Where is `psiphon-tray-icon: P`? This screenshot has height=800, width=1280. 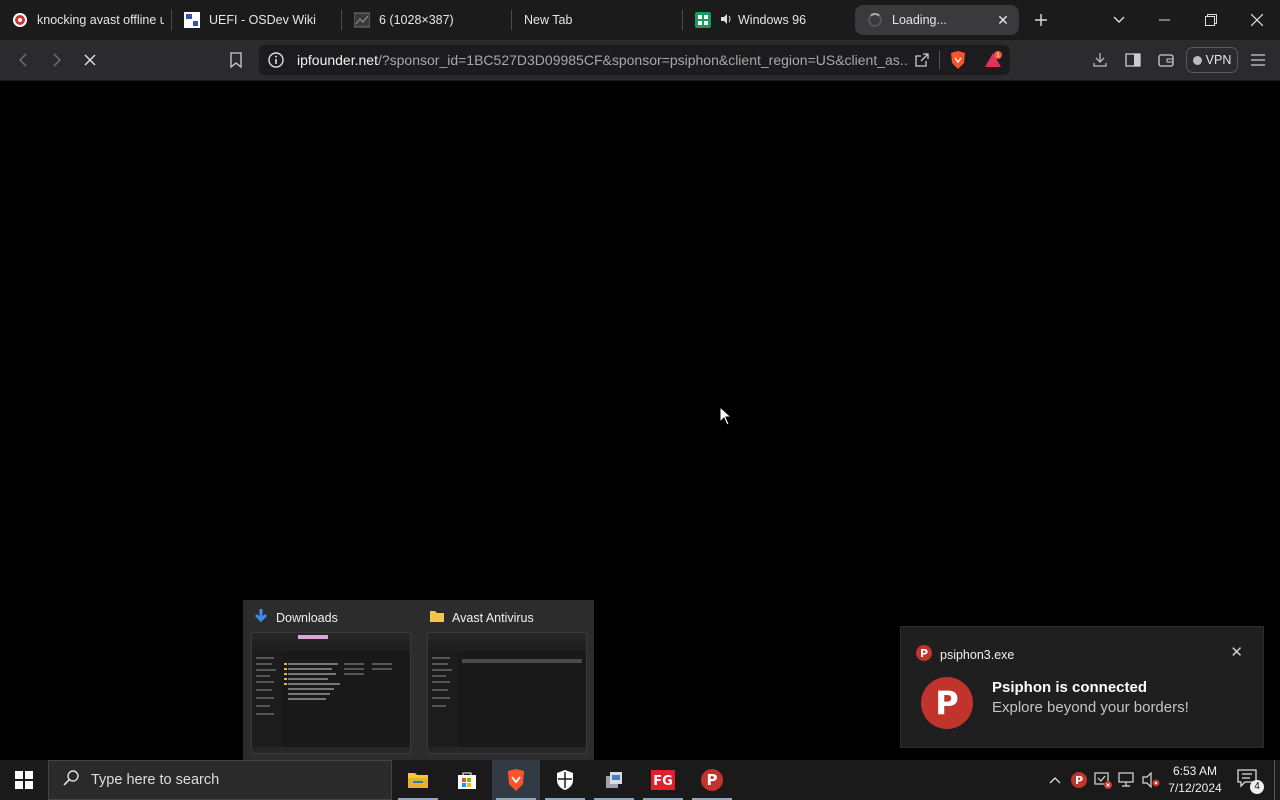
psiphon-tray-icon: P is located at coordinates (1079, 780).